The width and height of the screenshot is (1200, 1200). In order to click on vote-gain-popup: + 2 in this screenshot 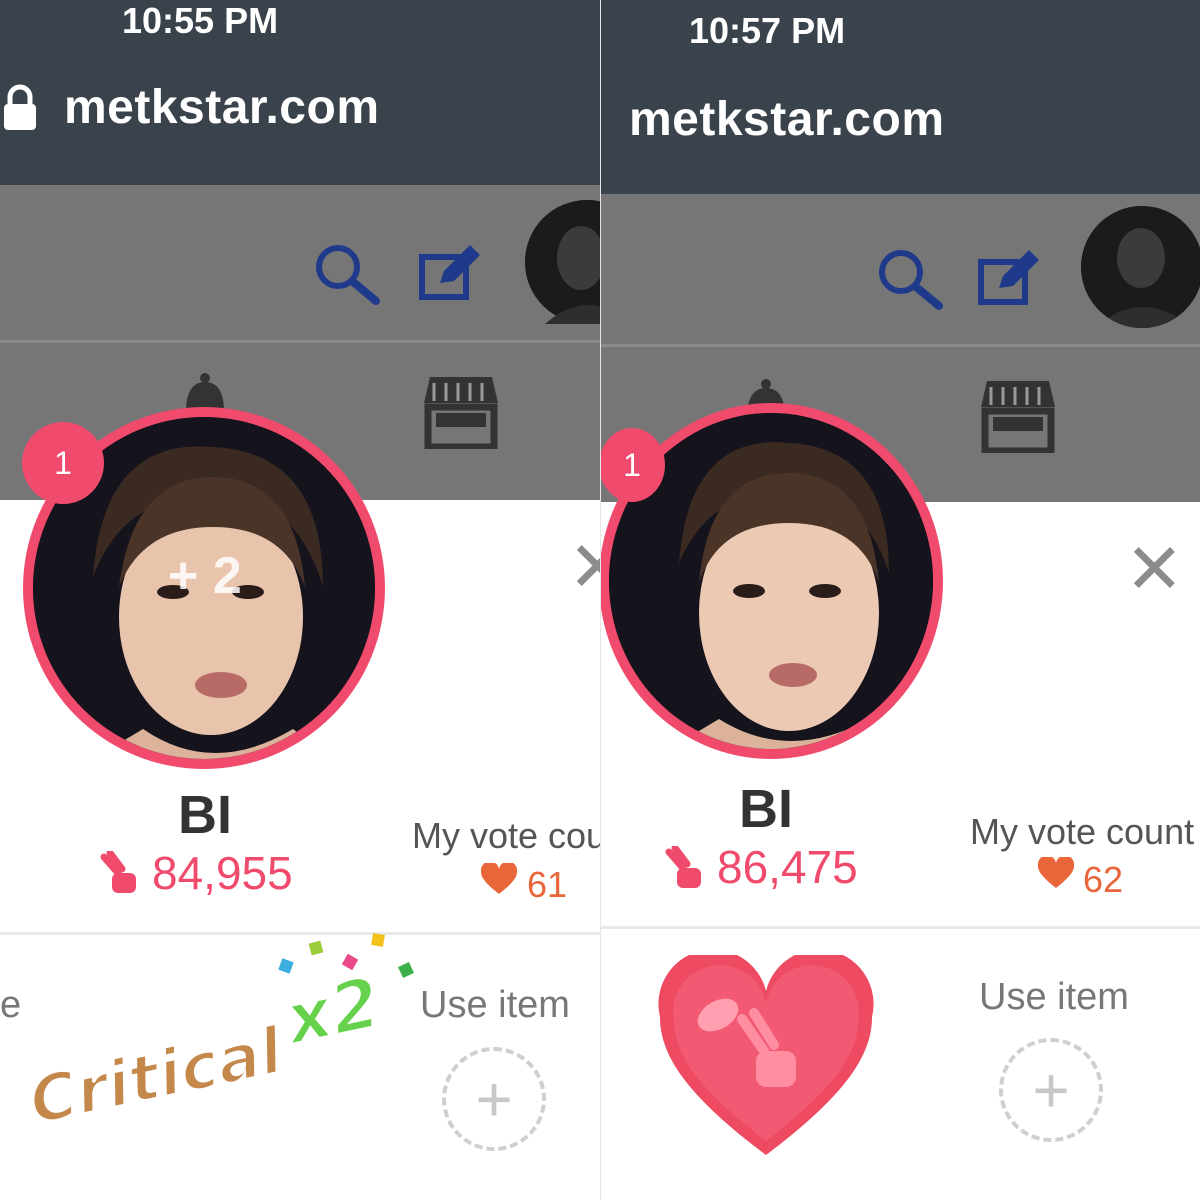, I will do `click(205, 576)`.